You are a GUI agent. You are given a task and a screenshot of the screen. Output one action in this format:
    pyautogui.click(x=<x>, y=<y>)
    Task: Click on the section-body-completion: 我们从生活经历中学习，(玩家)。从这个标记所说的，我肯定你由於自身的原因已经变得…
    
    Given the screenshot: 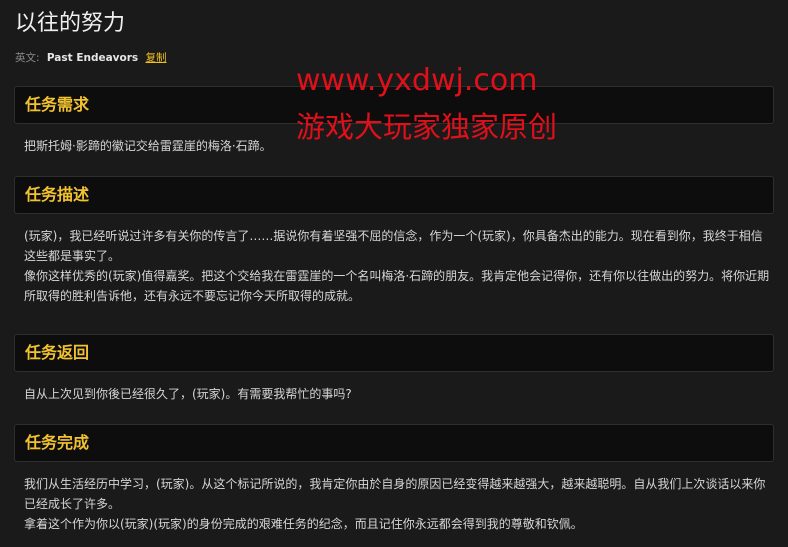 What is the action you would take?
    pyautogui.click(x=398, y=504)
    